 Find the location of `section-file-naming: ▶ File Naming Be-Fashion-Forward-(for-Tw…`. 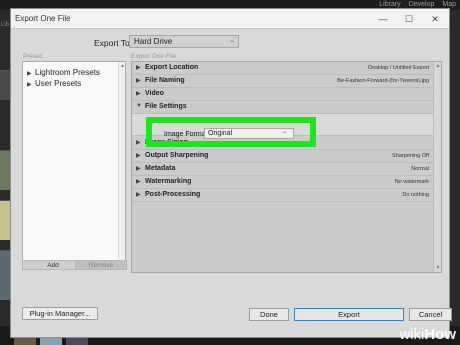

section-file-naming: ▶ File Naming Be-Fashion-Forward-(for-Tw… is located at coordinates (283, 81).